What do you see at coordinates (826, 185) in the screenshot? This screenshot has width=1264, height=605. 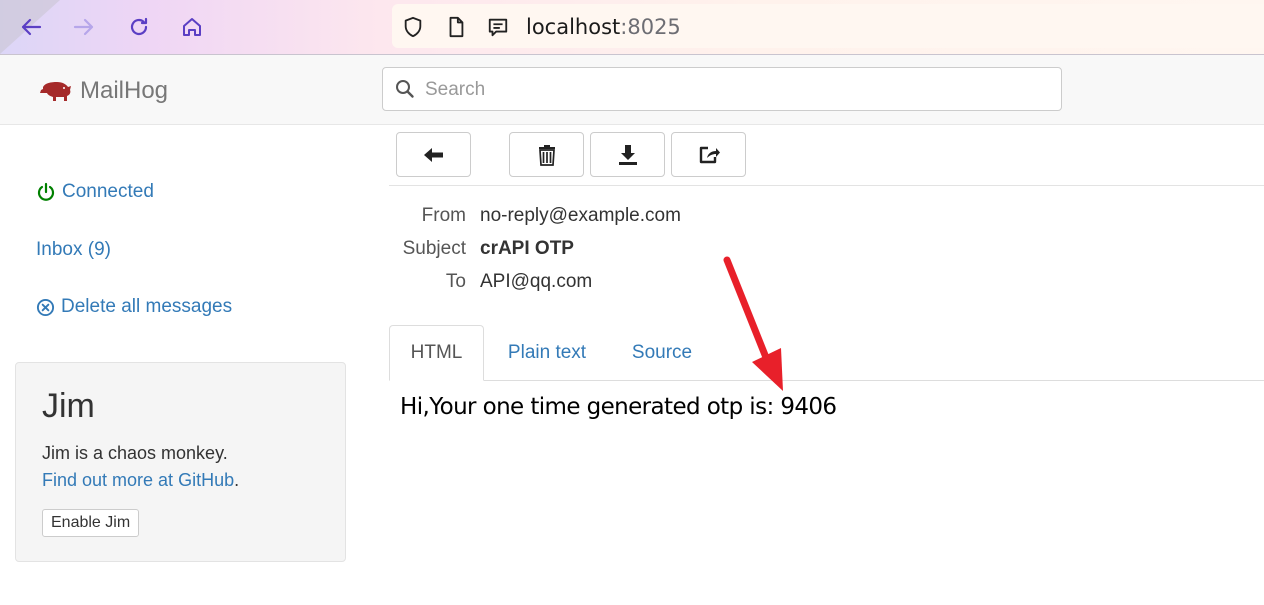 I see `toolbar-divider` at bounding box center [826, 185].